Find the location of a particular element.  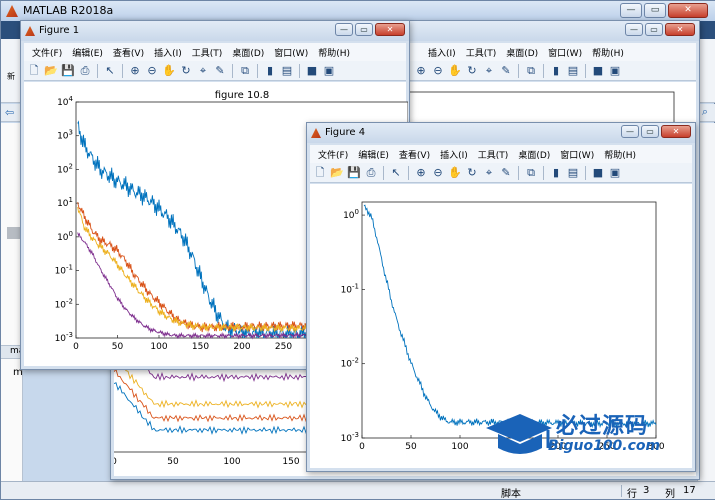

x-tick-label: 200 is located at coordinates (241, 347).